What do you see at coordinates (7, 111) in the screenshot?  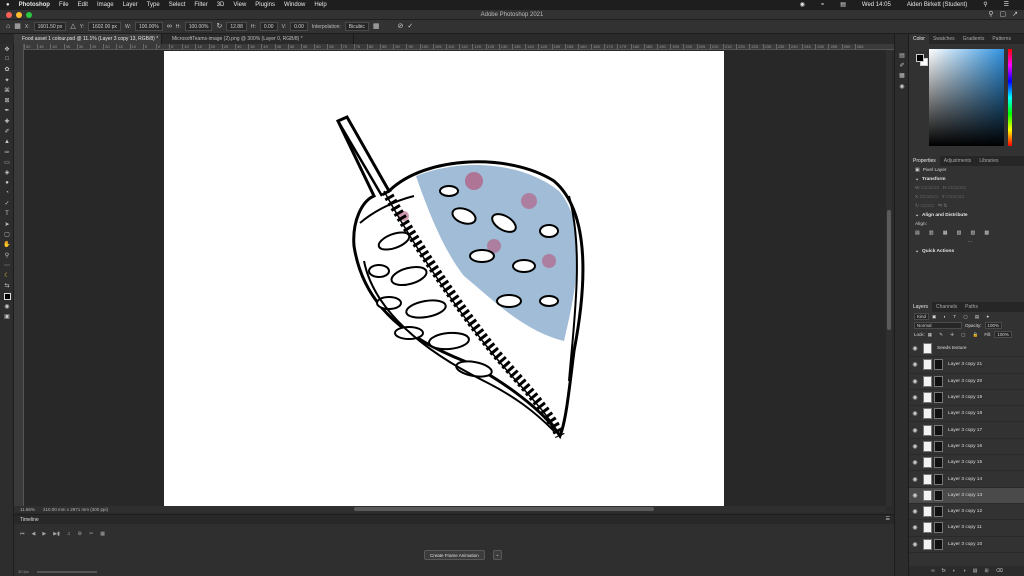 I see `eyedropper-icon: ✒` at bounding box center [7, 111].